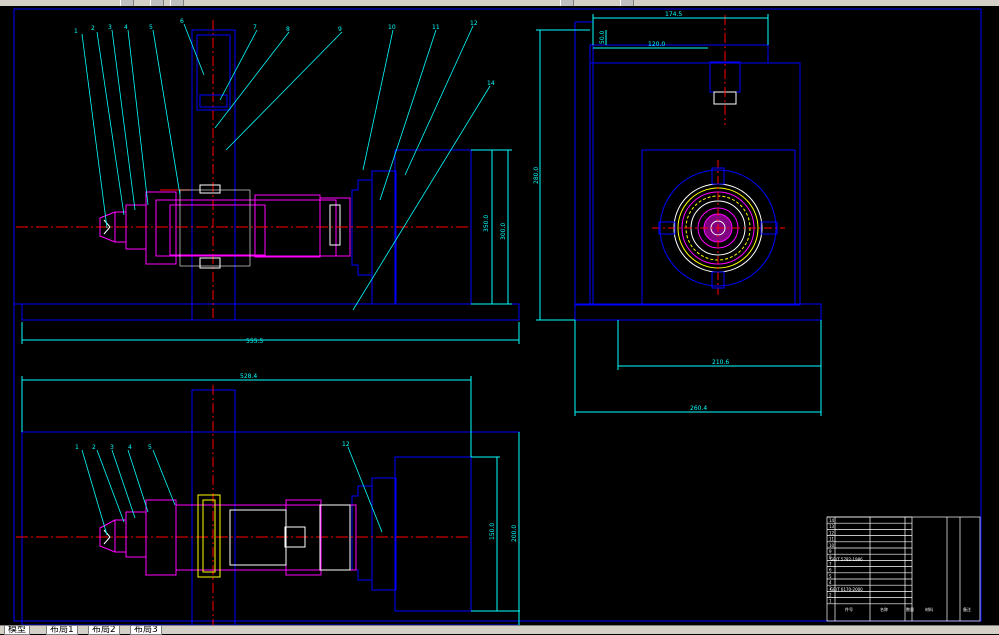 This screenshot has width=999, height=635. I want to click on footer-col-4: 材料, so click(929, 609).